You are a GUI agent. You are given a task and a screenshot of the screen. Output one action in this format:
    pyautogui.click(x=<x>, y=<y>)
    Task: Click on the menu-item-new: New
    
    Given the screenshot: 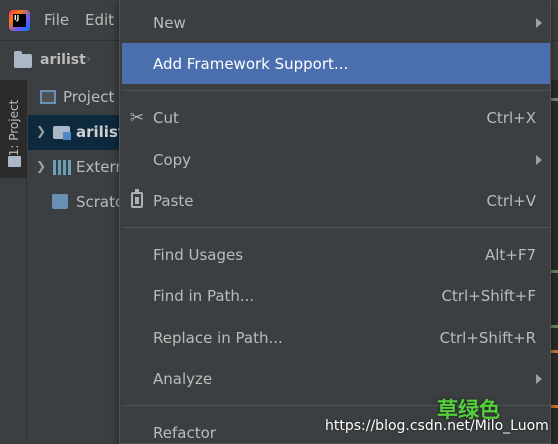 What is the action you would take?
    pyautogui.click(x=336, y=22)
    